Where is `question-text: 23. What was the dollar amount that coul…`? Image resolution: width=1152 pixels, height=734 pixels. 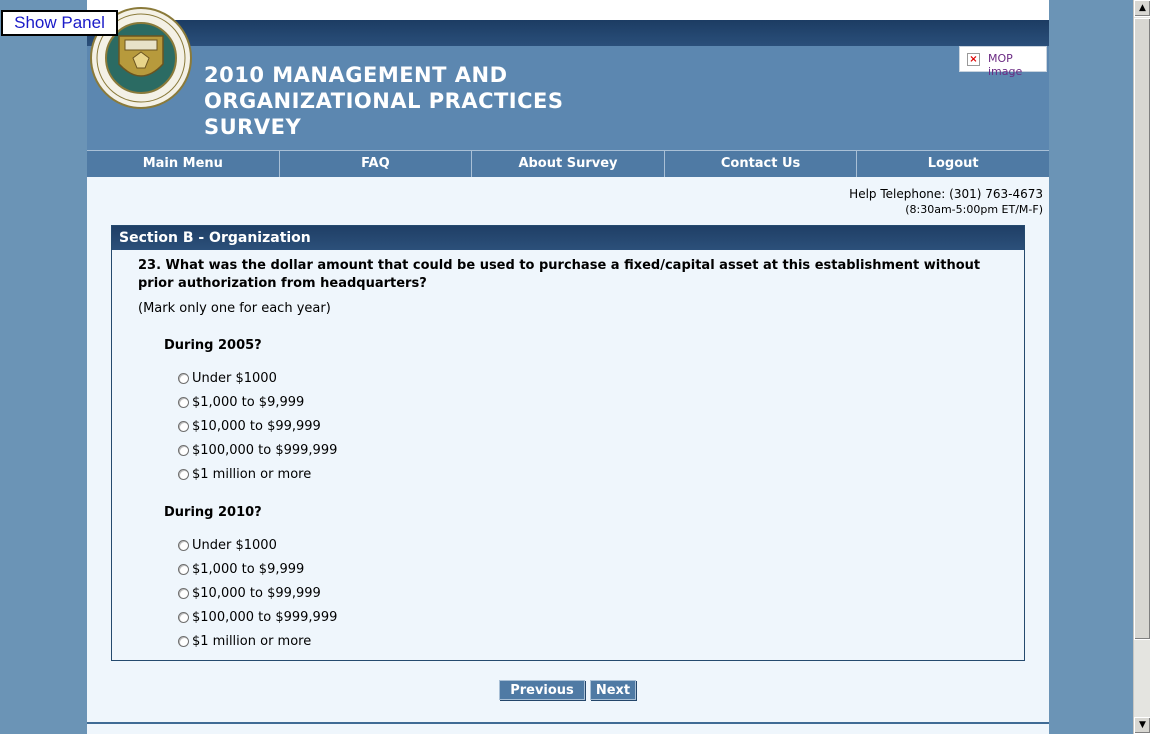
question-text: 23. What was the dollar amount that coul… is located at coordinates (559, 274).